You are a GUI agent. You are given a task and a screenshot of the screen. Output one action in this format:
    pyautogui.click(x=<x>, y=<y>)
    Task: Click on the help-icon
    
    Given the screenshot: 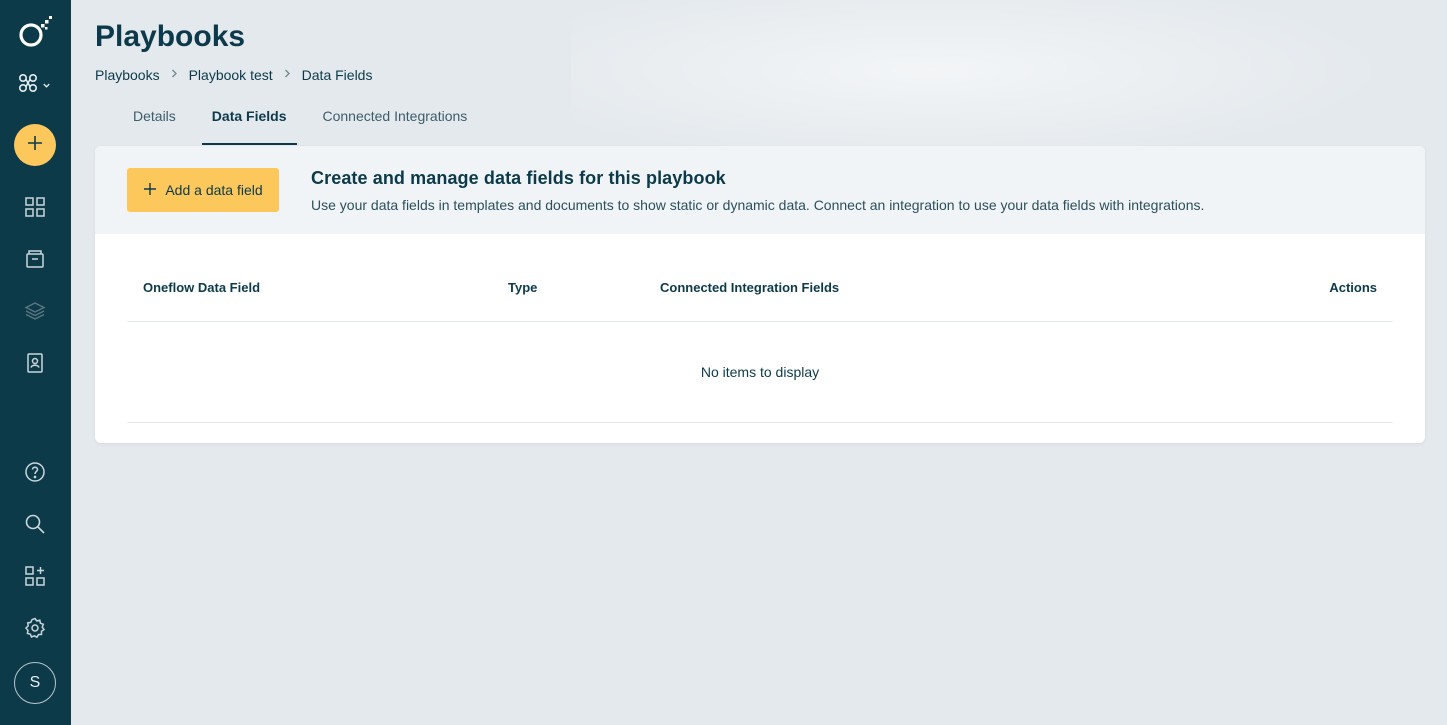 What is the action you would take?
    pyautogui.click(x=35, y=472)
    